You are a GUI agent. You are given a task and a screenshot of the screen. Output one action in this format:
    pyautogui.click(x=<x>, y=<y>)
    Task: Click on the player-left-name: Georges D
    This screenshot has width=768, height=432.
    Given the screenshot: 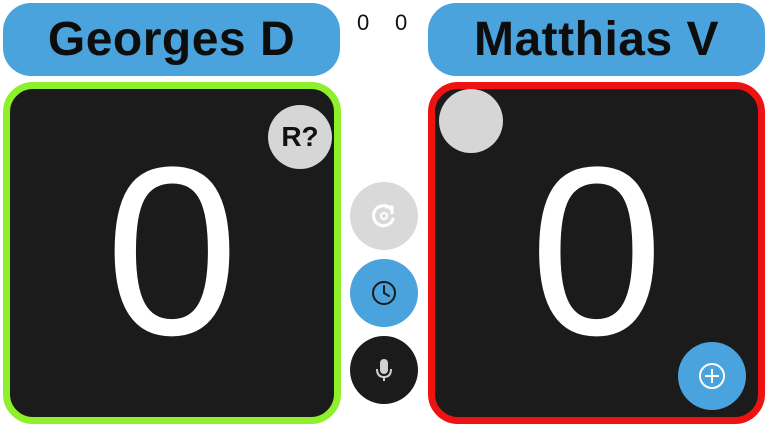 What is the action you would take?
    pyautogui.click(x=171, y=39)
    